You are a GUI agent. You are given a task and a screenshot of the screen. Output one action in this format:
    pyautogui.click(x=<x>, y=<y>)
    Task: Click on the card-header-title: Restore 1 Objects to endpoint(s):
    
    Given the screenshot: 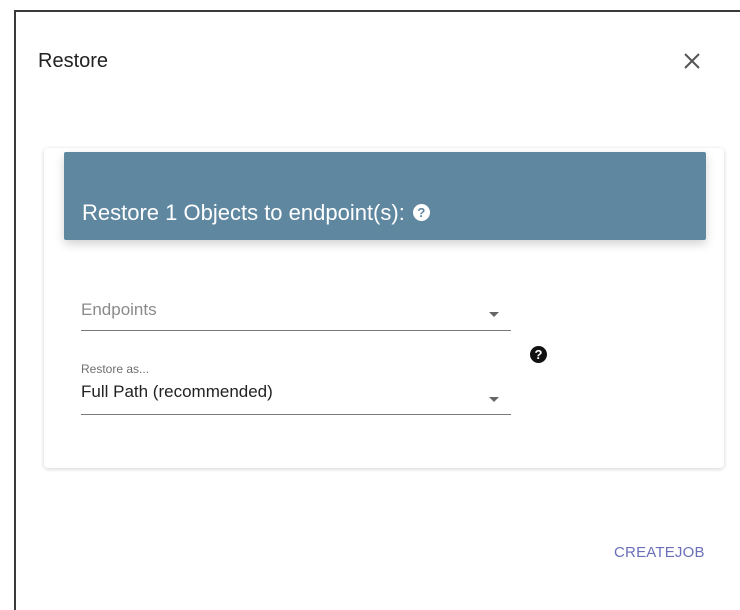 What is the action you would take?
    pyautogui.click(x=243, y=212)
    